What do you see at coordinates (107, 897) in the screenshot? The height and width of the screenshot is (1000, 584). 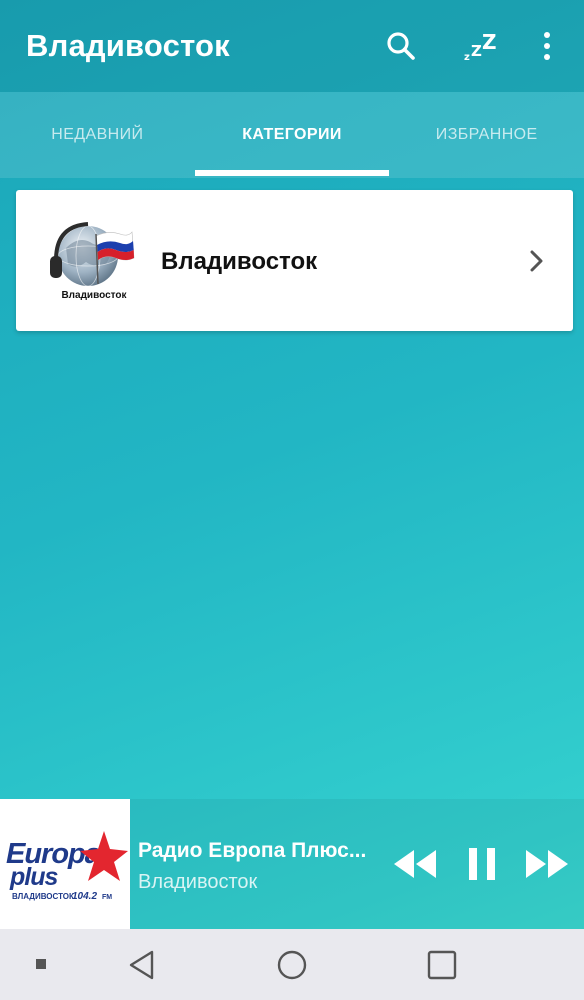 I see `artwork-unit: FM` at bounding box center [107, 897].